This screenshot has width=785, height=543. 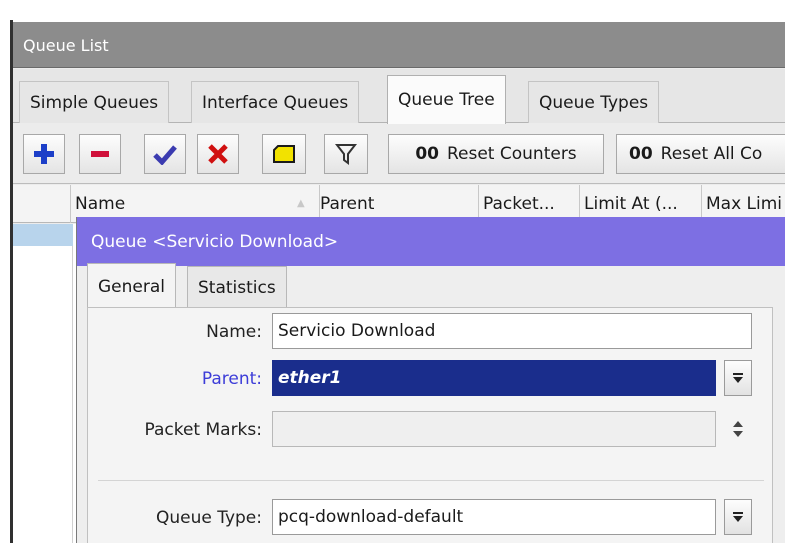 I want to click on tab-general: General, so click(x=131, y=286).